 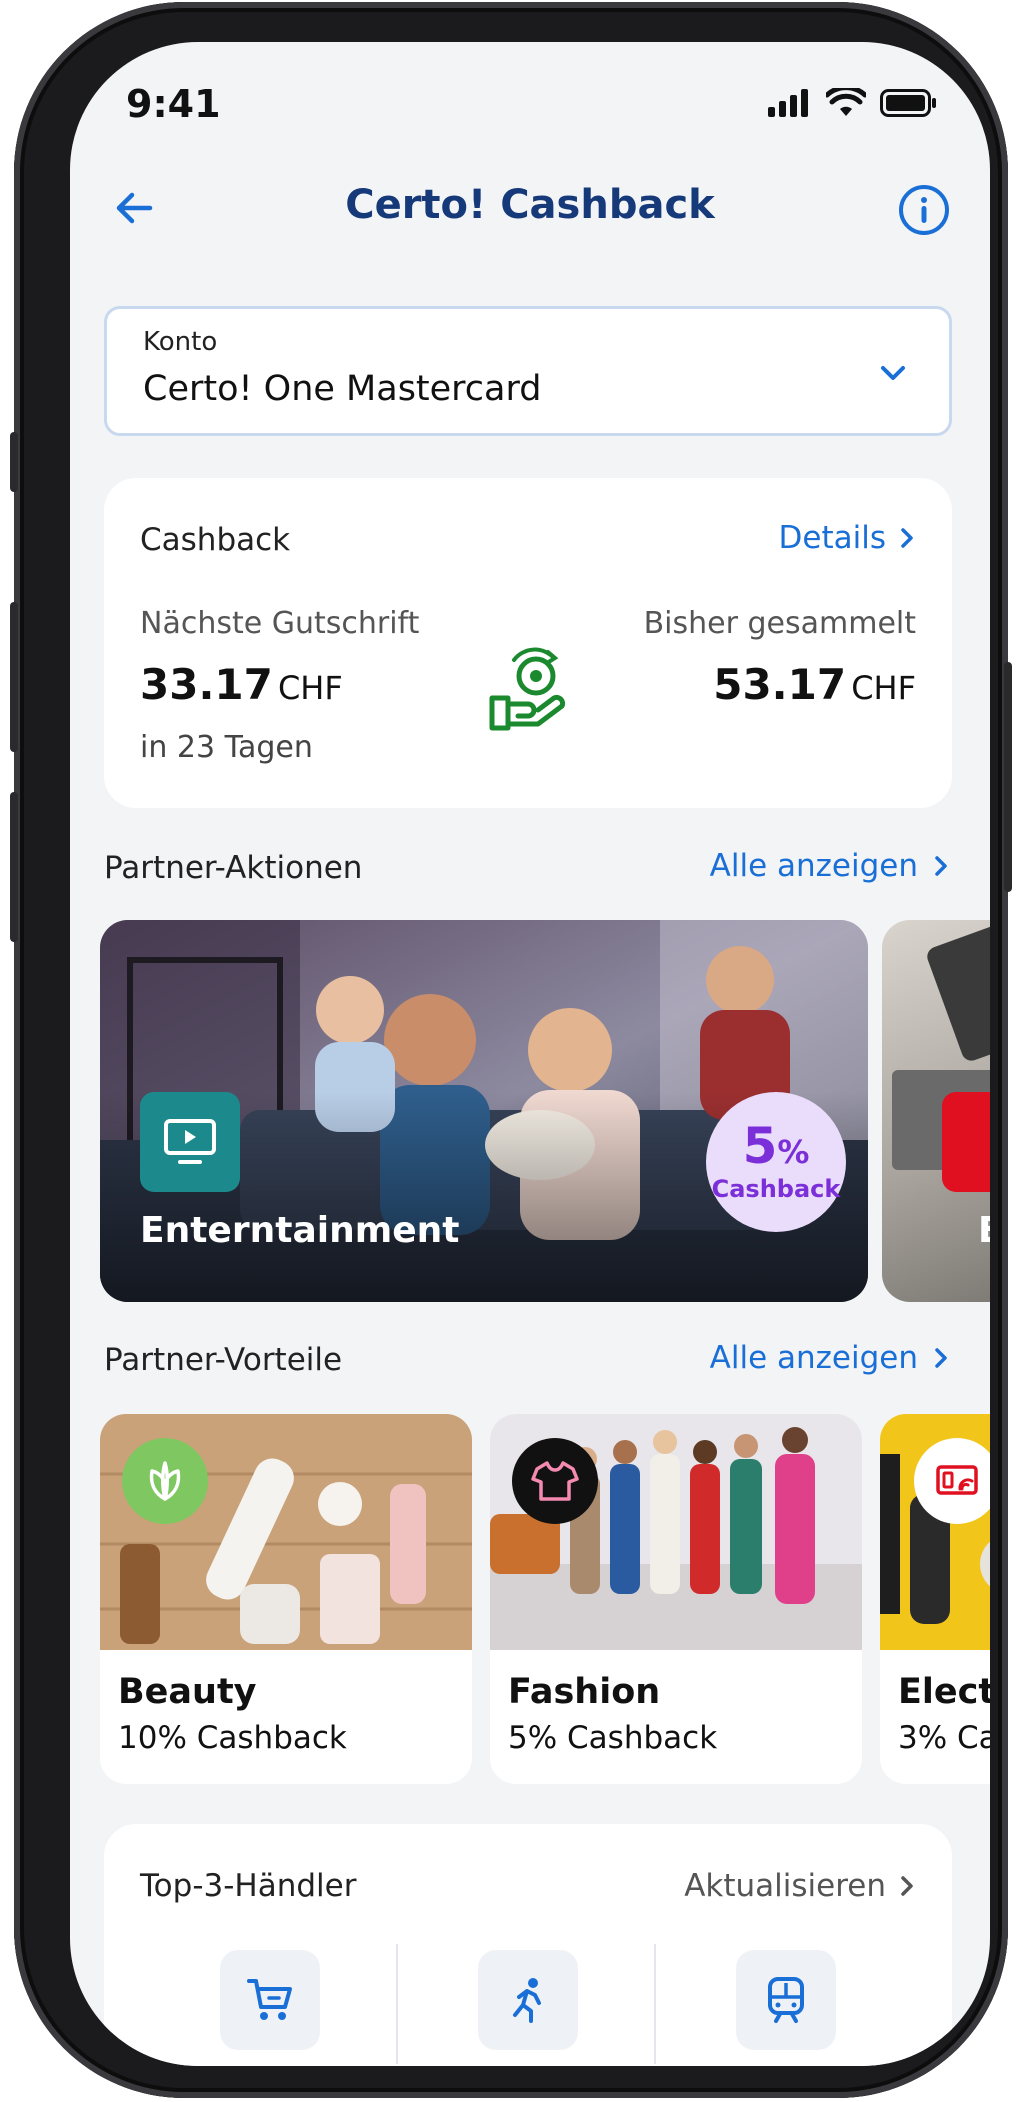 I want to click on cashback-percent-badge: 5% Cashback, so click(x=776, y=1162).